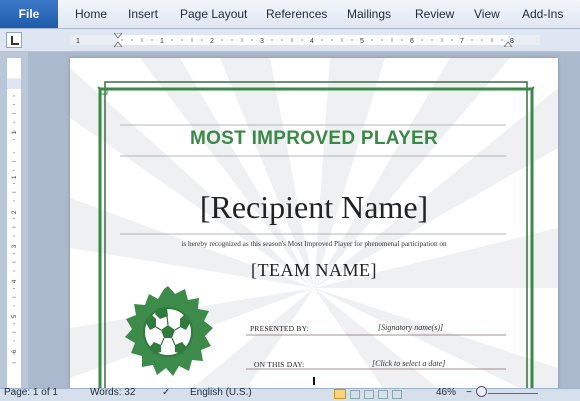 The image size is (580, 401). What do you see at coordinates (487, 14) in the screenshot?
I see `tab-view: View` at bounding box center [487, 14].